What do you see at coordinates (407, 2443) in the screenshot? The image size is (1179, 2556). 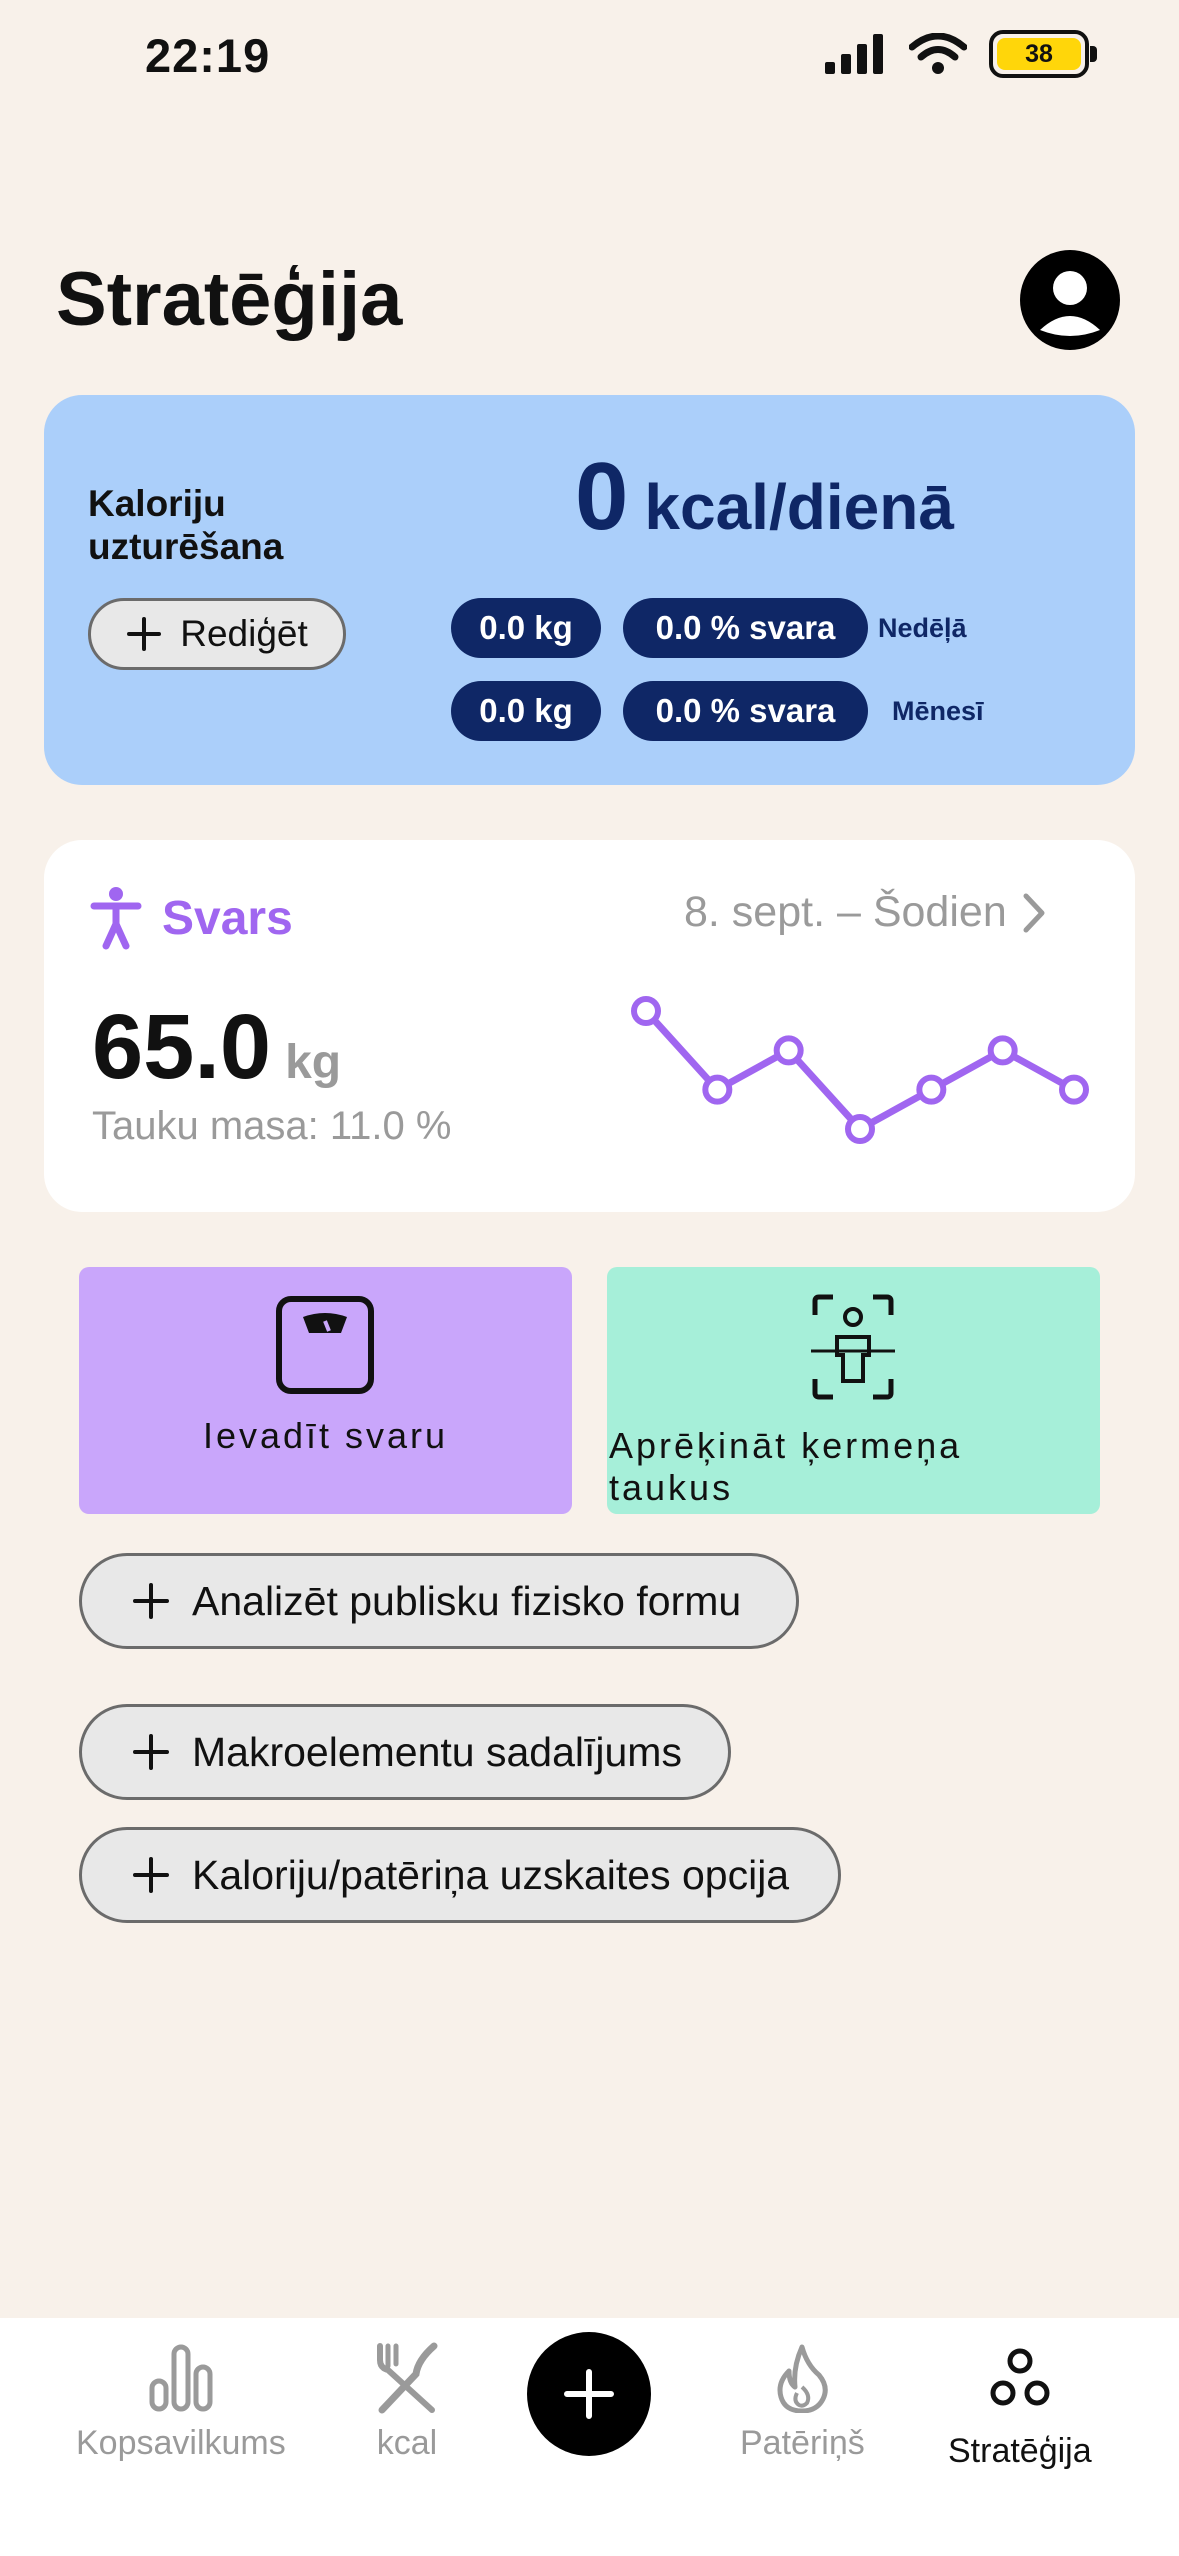 I see `tab-kcal-label: kcal` at bounding box center [407, 2443].